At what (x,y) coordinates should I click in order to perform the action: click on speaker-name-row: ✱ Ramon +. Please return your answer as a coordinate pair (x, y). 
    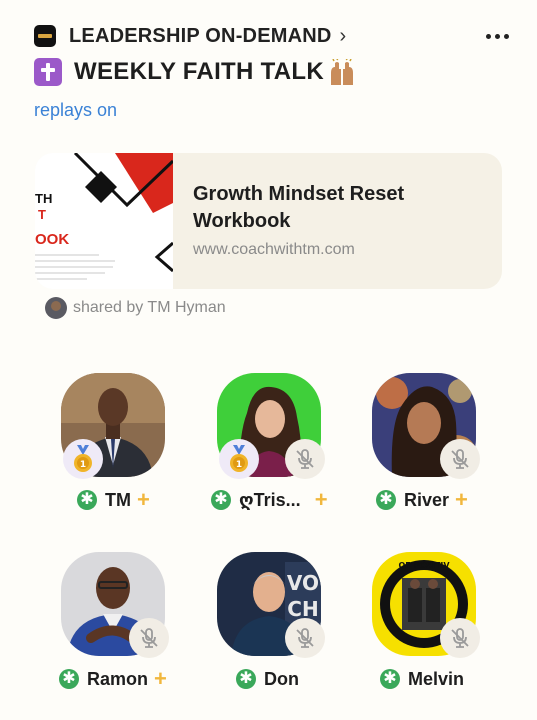
    Looking at the image, I should click on (113, 679).